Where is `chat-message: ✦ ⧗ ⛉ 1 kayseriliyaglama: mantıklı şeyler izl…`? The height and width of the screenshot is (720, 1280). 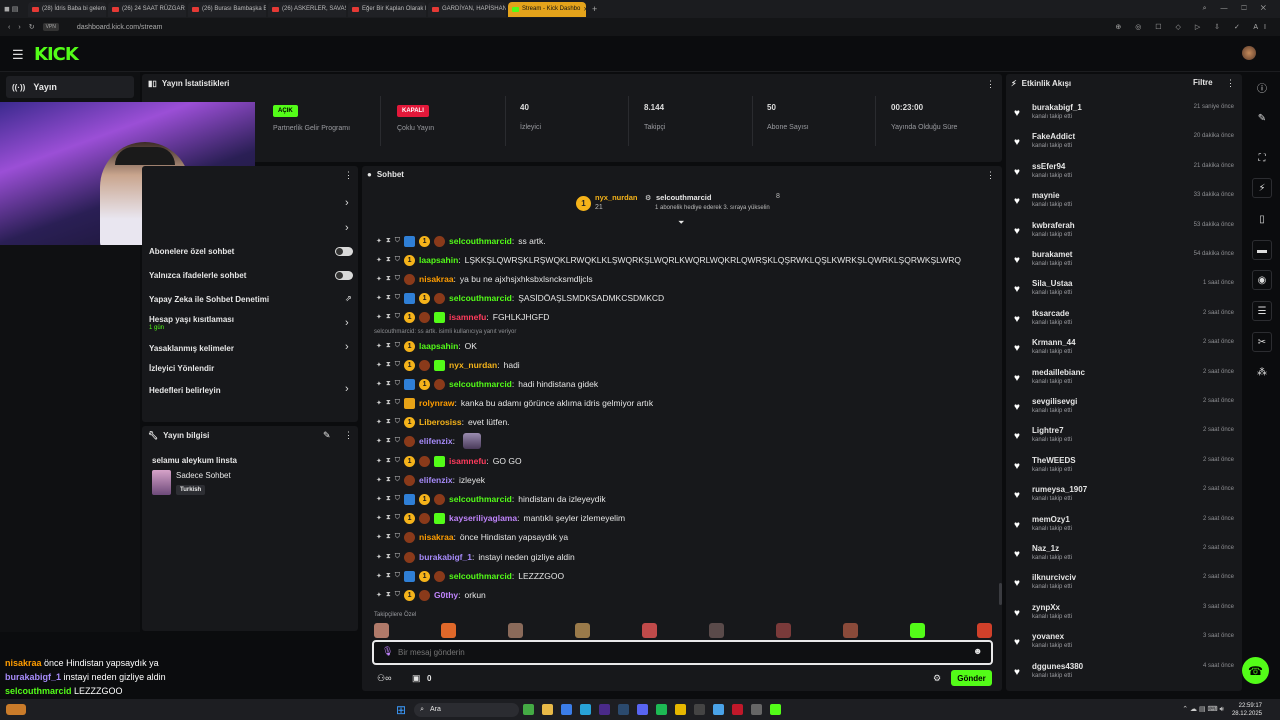
chat-message: ✦ ⧗ ⛉ 1 kayseriliyaglama: mantıklı şeyler izl… is located at coordinates (500, 518).